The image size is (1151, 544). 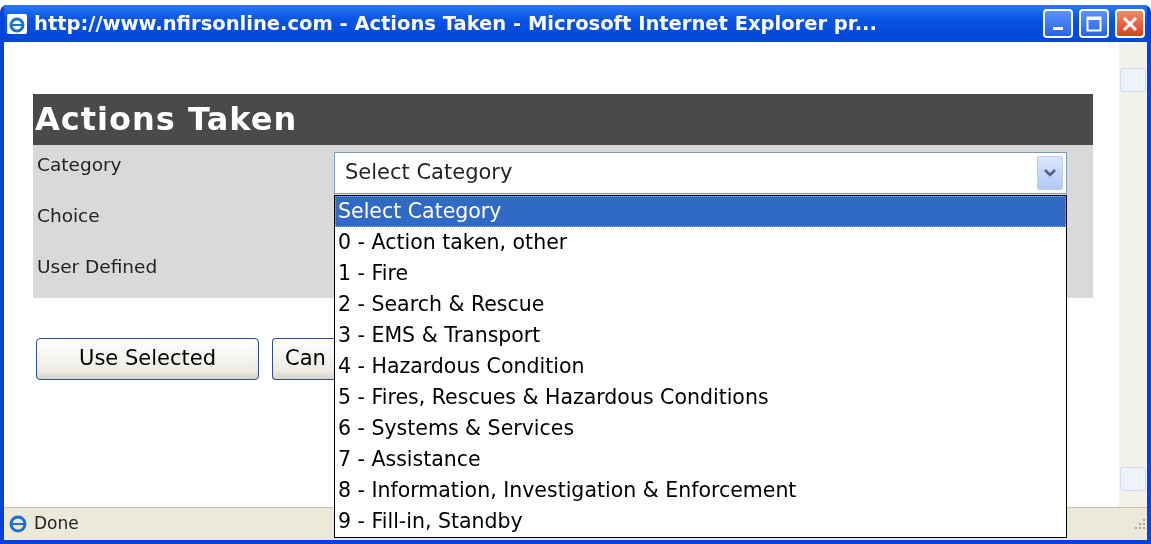 I want to click on minimize-icon, so click(x=1058, y=28).